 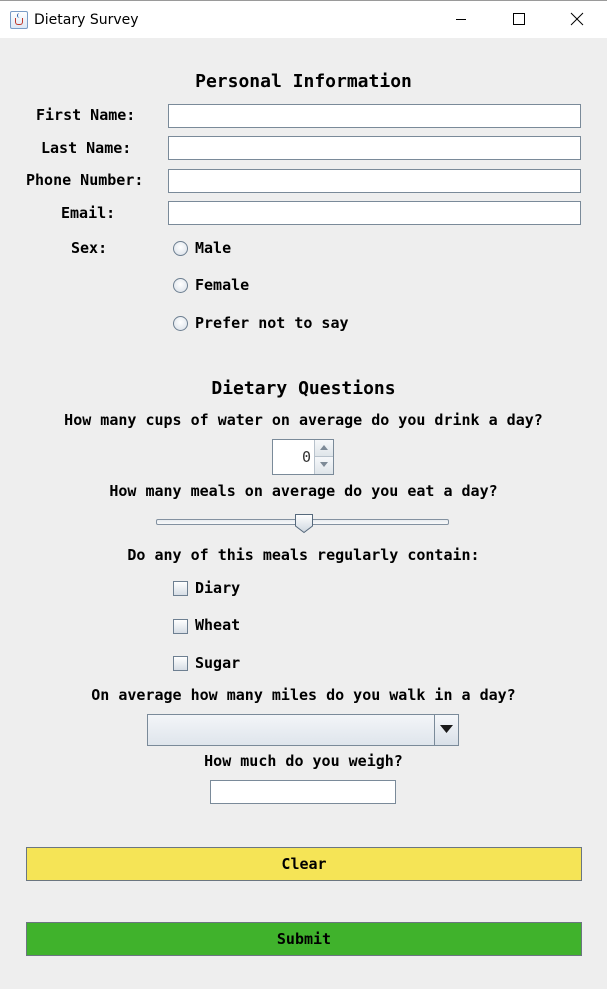 I want to click on close-icon, so click(x=577, y=19).